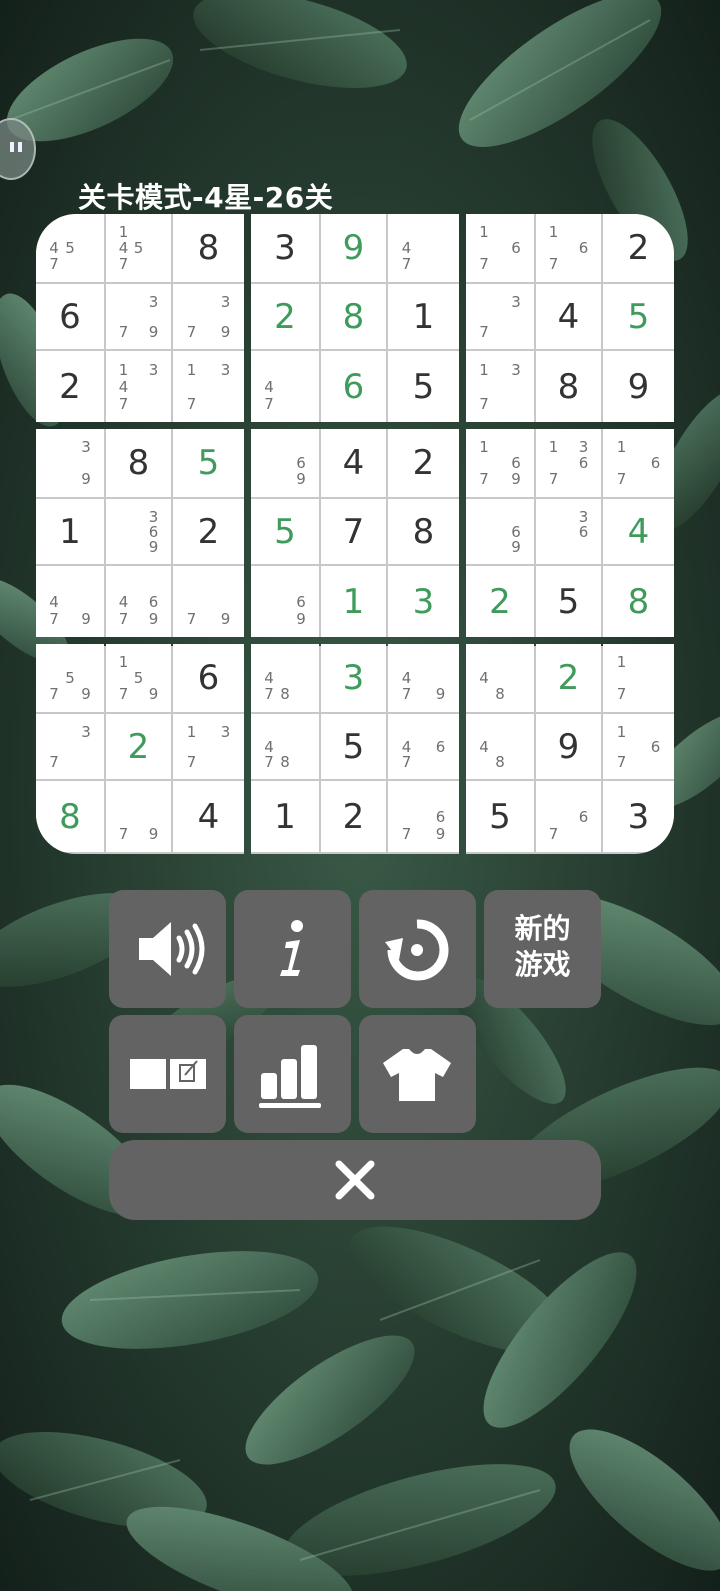  What do you see at coordinates (423, 746) in the screenshot?
I see `sudoku-cell: 467` at bounding box center [423, 746].